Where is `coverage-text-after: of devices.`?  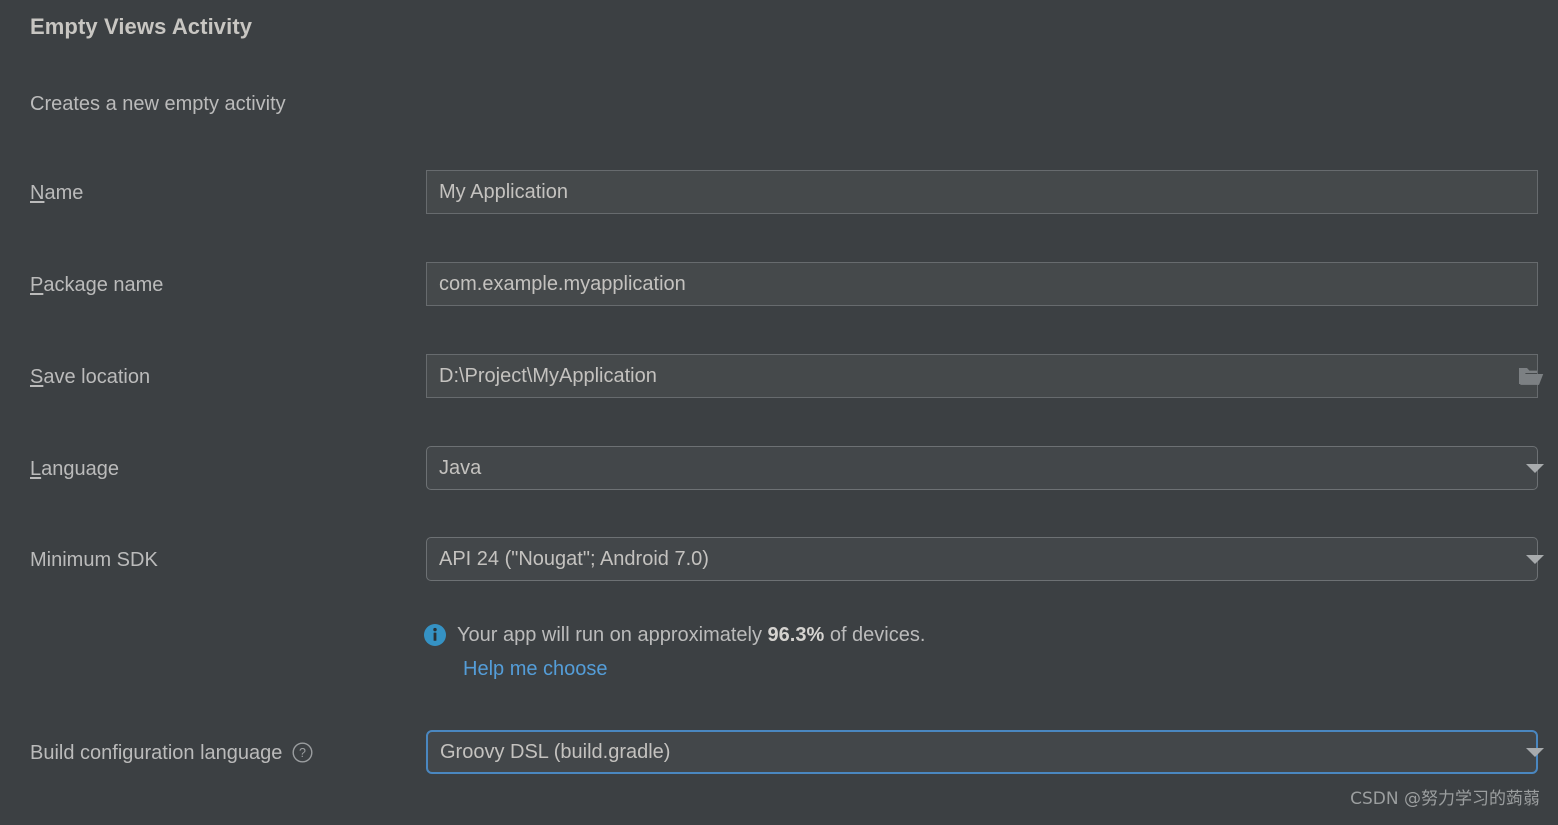
coverage-text-after: of devices. is located at coordinates (875, 634).